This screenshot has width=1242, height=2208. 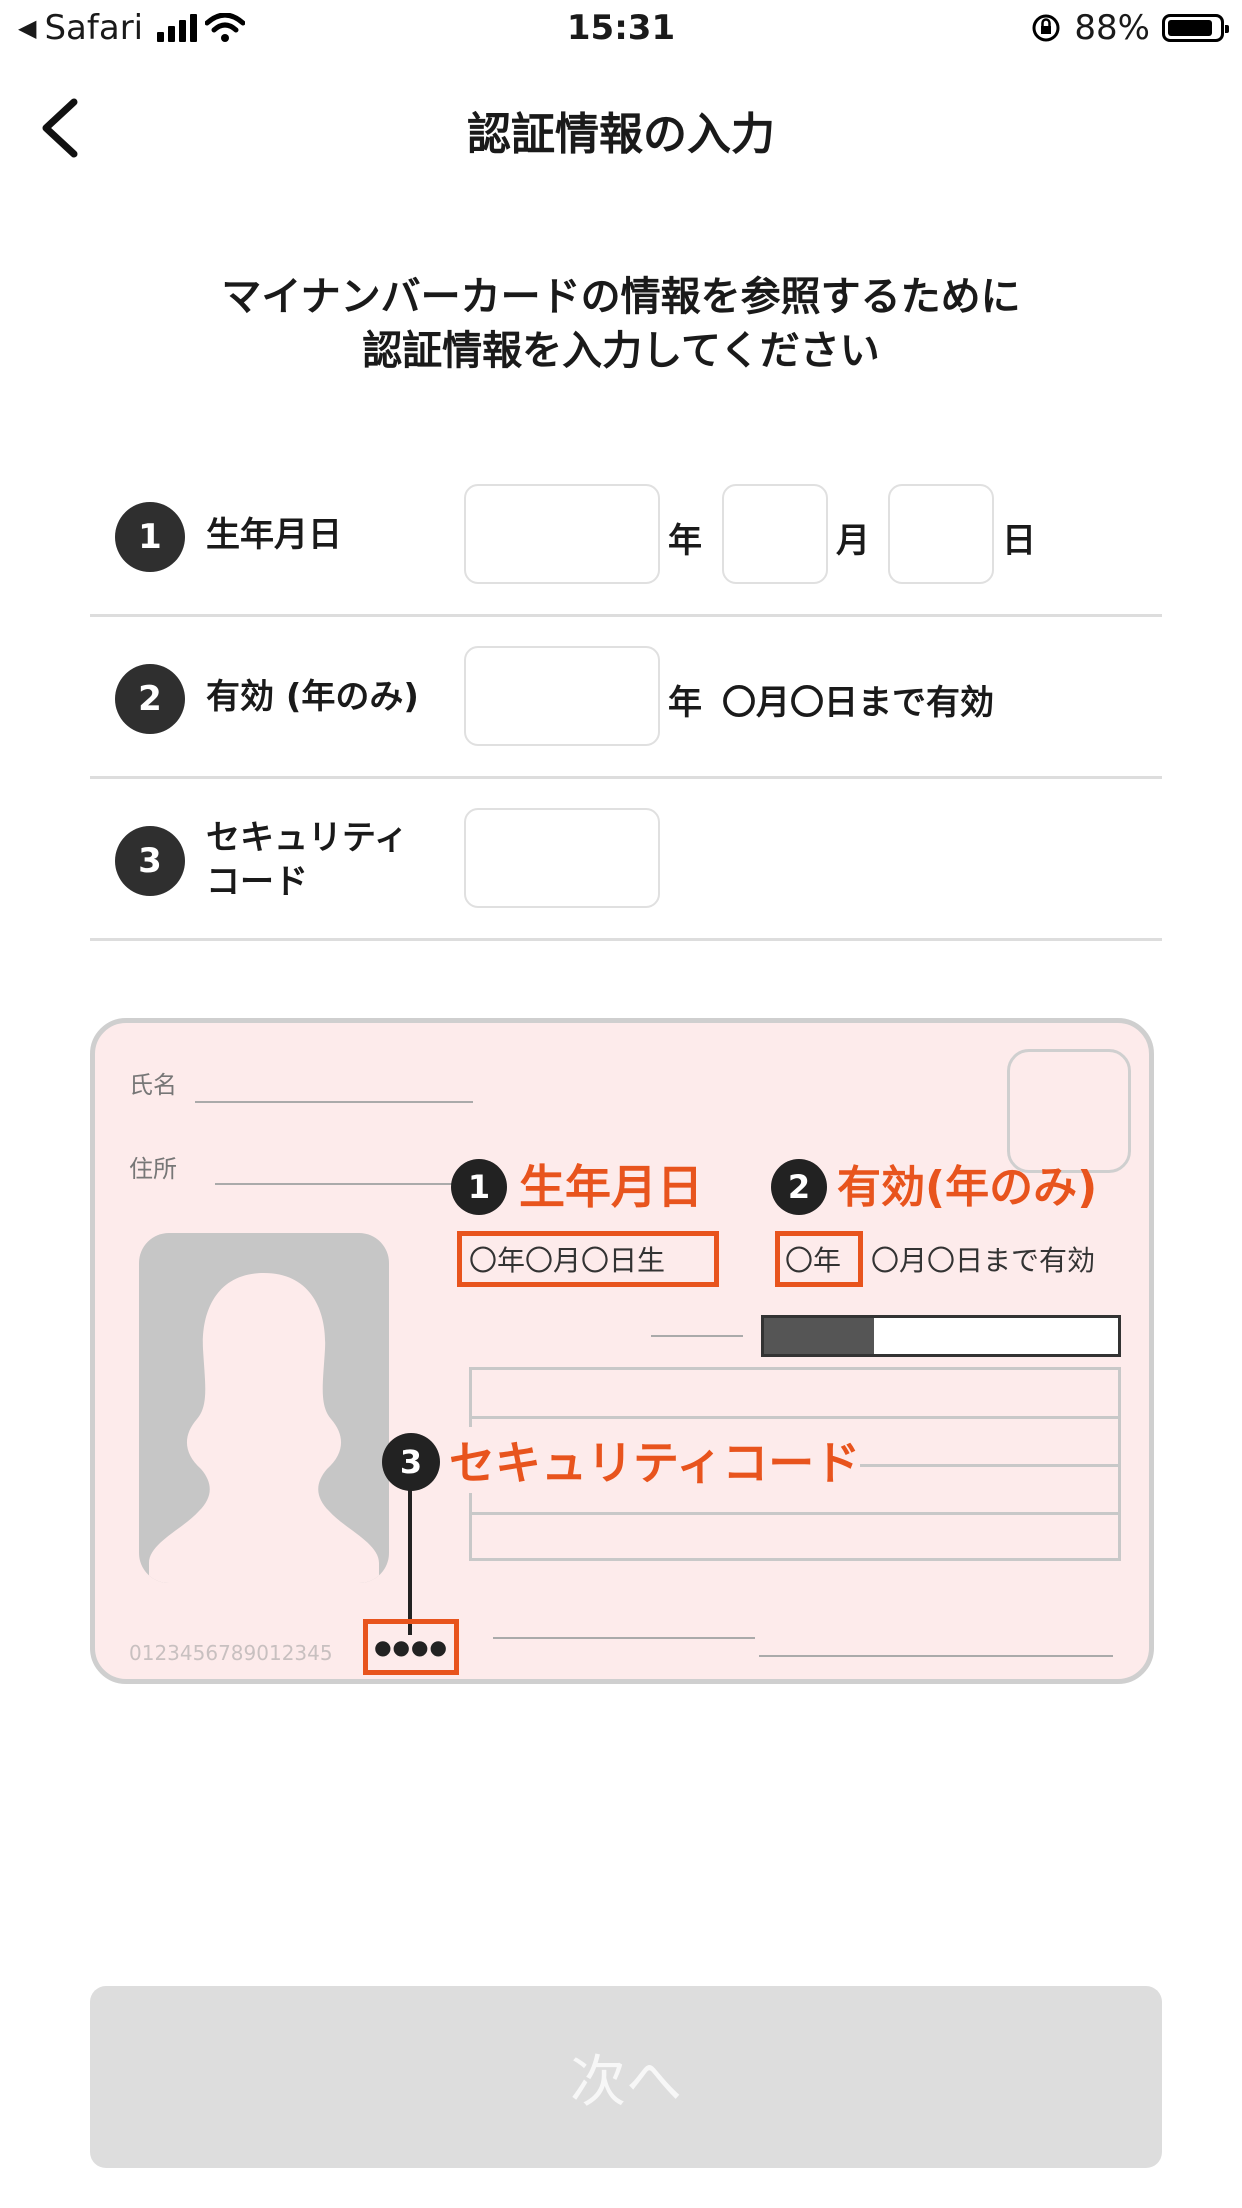 I want to click on intro-line-2: 認証情報を入力してください, so click(x=621, y=351).